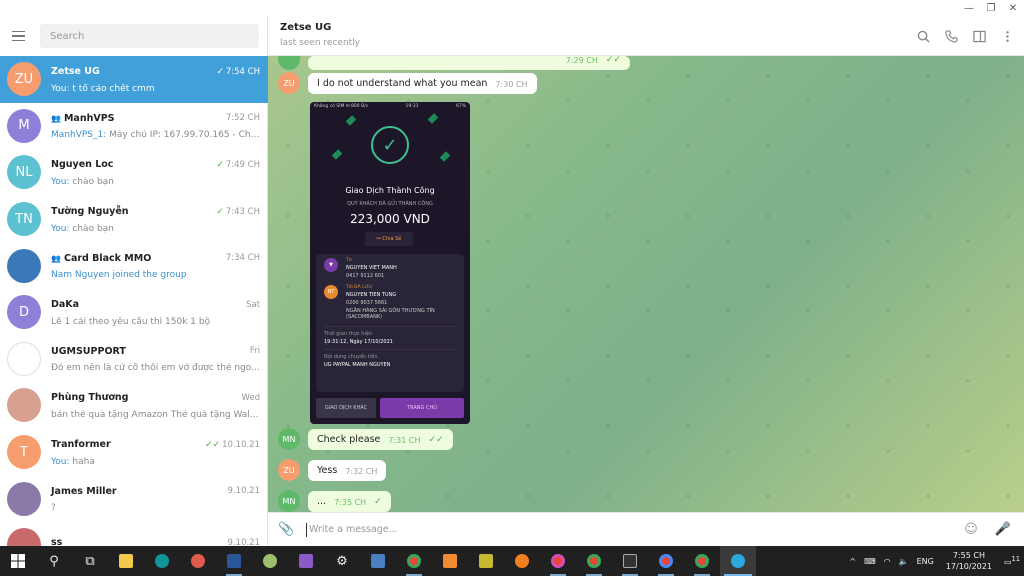  I want to click on telegram-icon, so click(738, 561).